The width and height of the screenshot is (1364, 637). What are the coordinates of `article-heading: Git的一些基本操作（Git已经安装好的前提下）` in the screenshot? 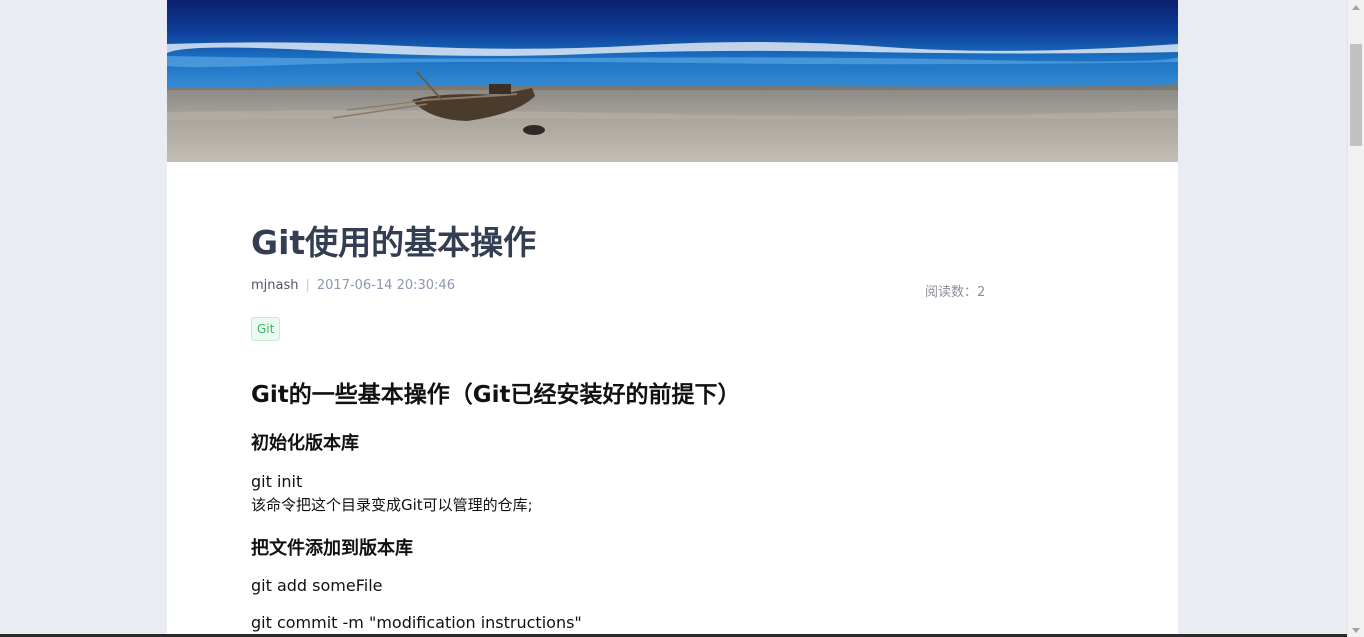 It's located at (496, 395).